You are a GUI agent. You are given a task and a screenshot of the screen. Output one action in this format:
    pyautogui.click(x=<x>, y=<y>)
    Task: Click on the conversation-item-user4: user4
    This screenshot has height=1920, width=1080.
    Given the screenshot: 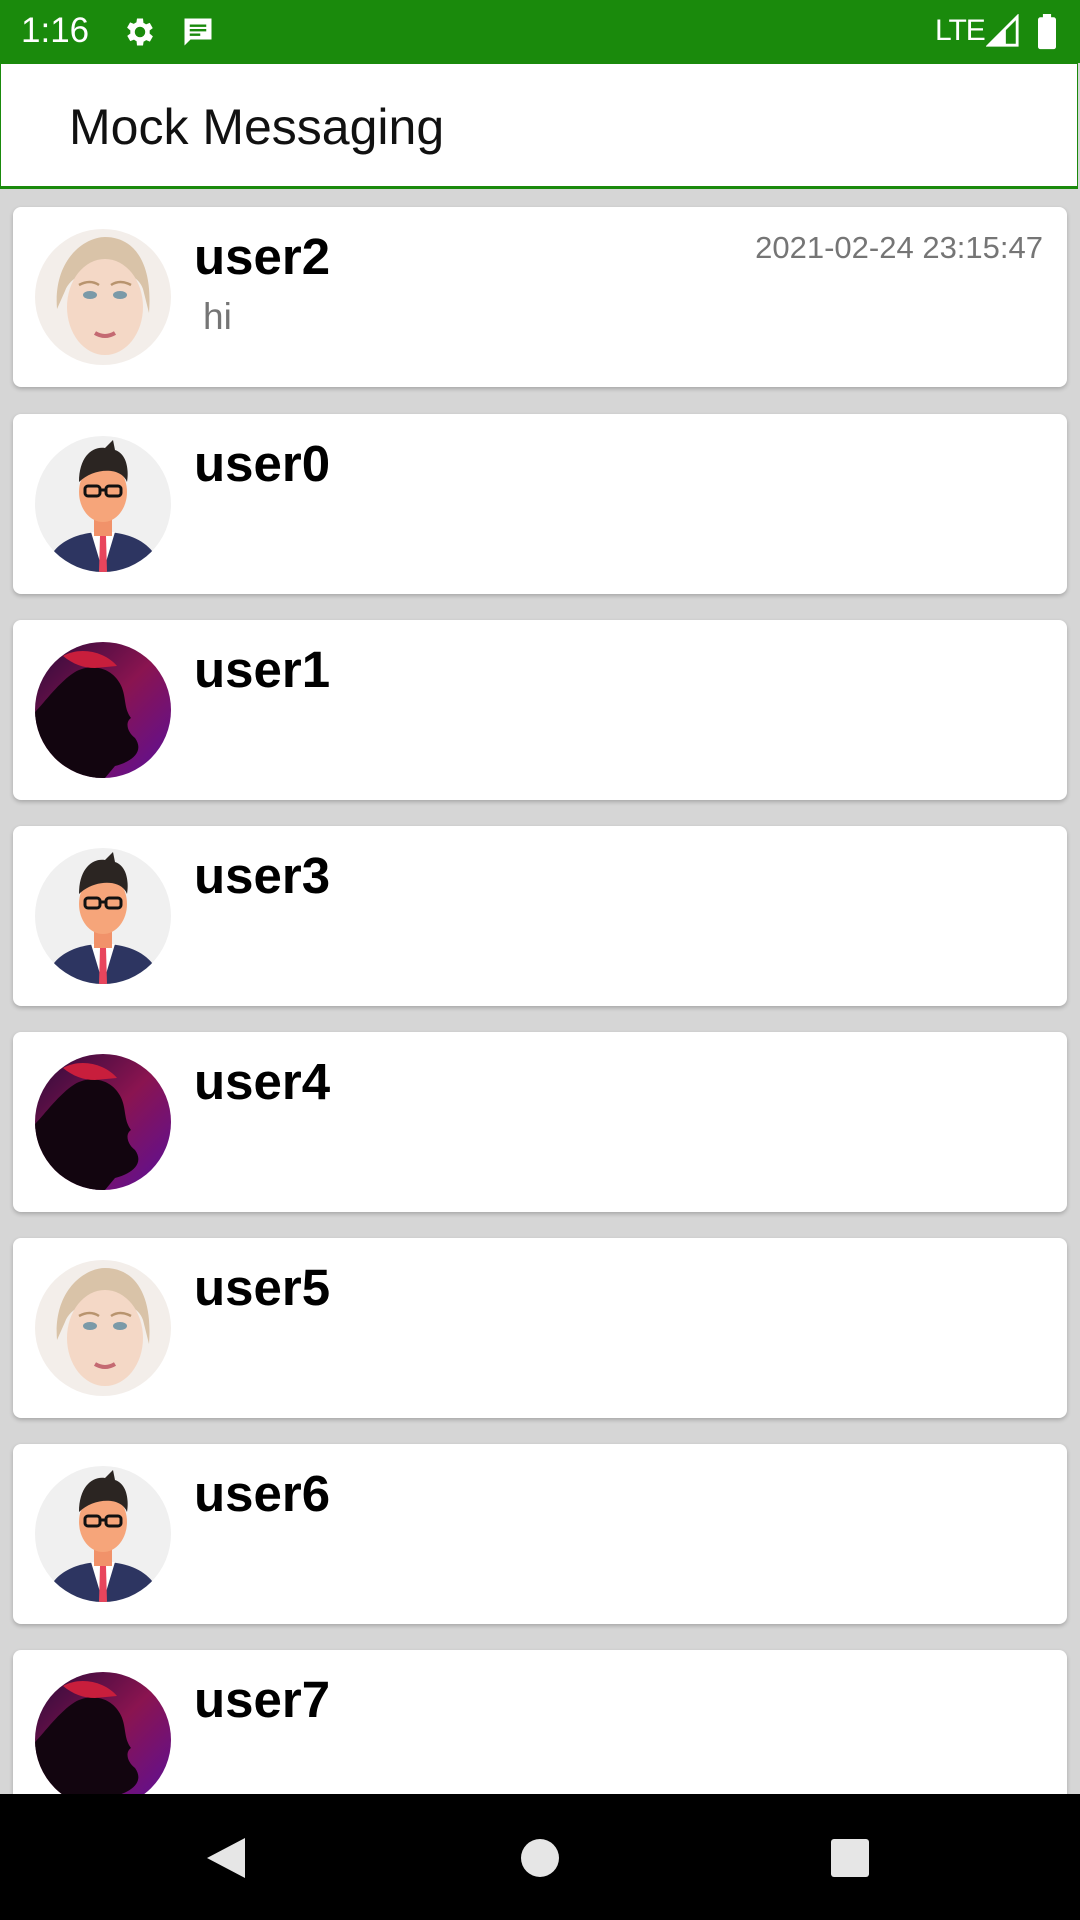 What is the action you would take?
    pyautogui.click(x=540, y=1122)
    